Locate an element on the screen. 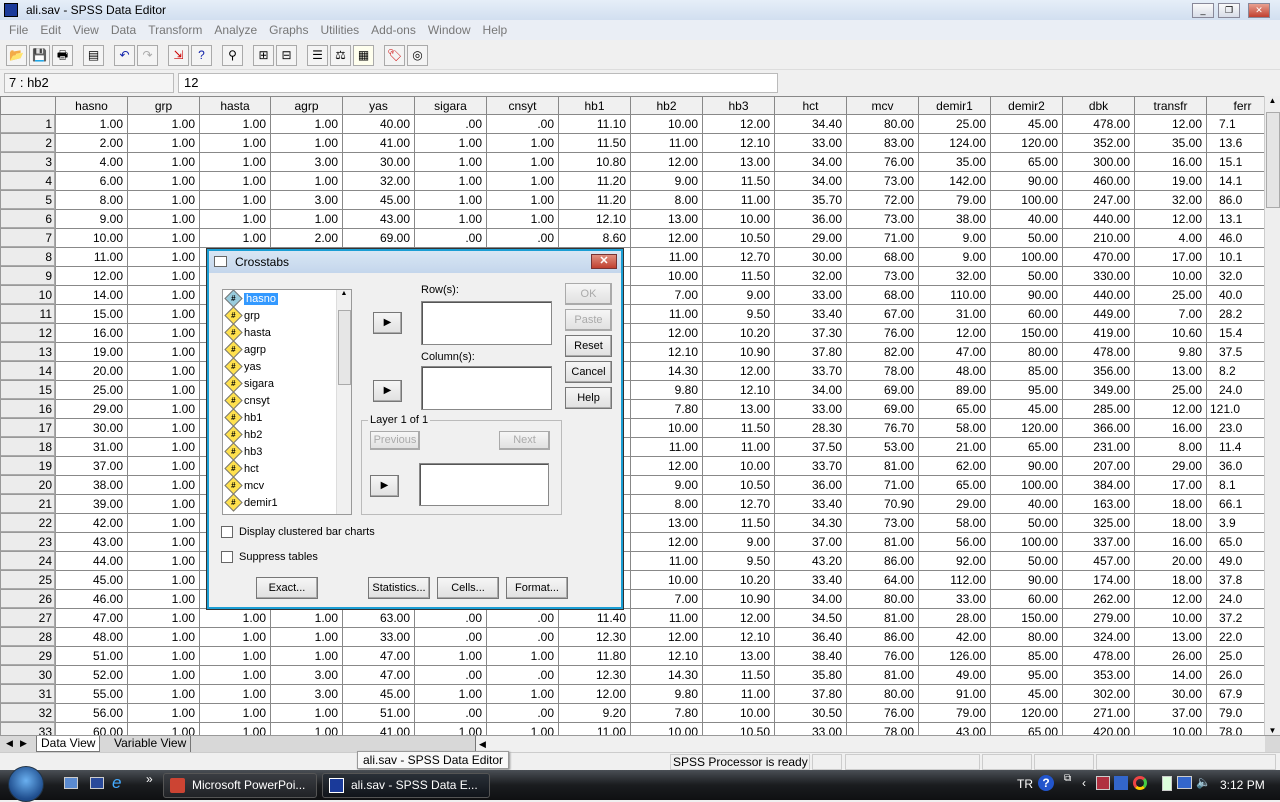 Image resolution: width=1280 pixels, height=802 pixels. cell-cnsyt: 1.00 is located at coordinates (522, 694).